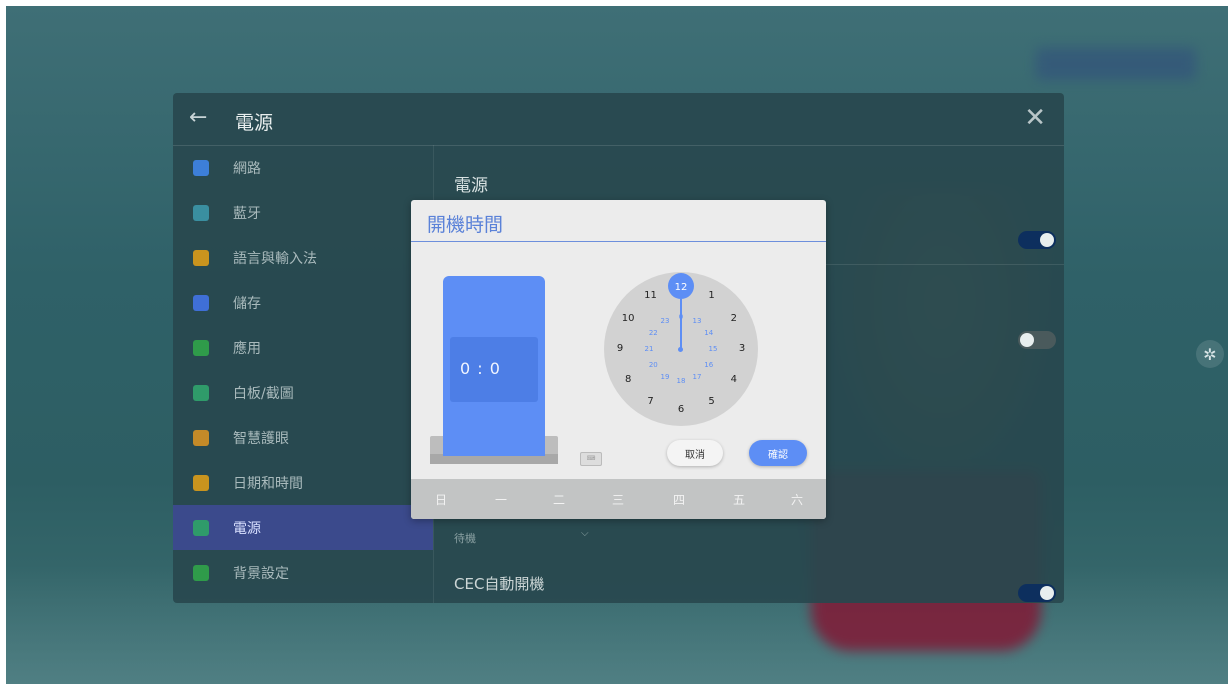 The image size is (1230, 687). What do you see at coordinates (254, 123) in the screenshot?
I see `page-title: 電源` at bounding box center [254, 123].